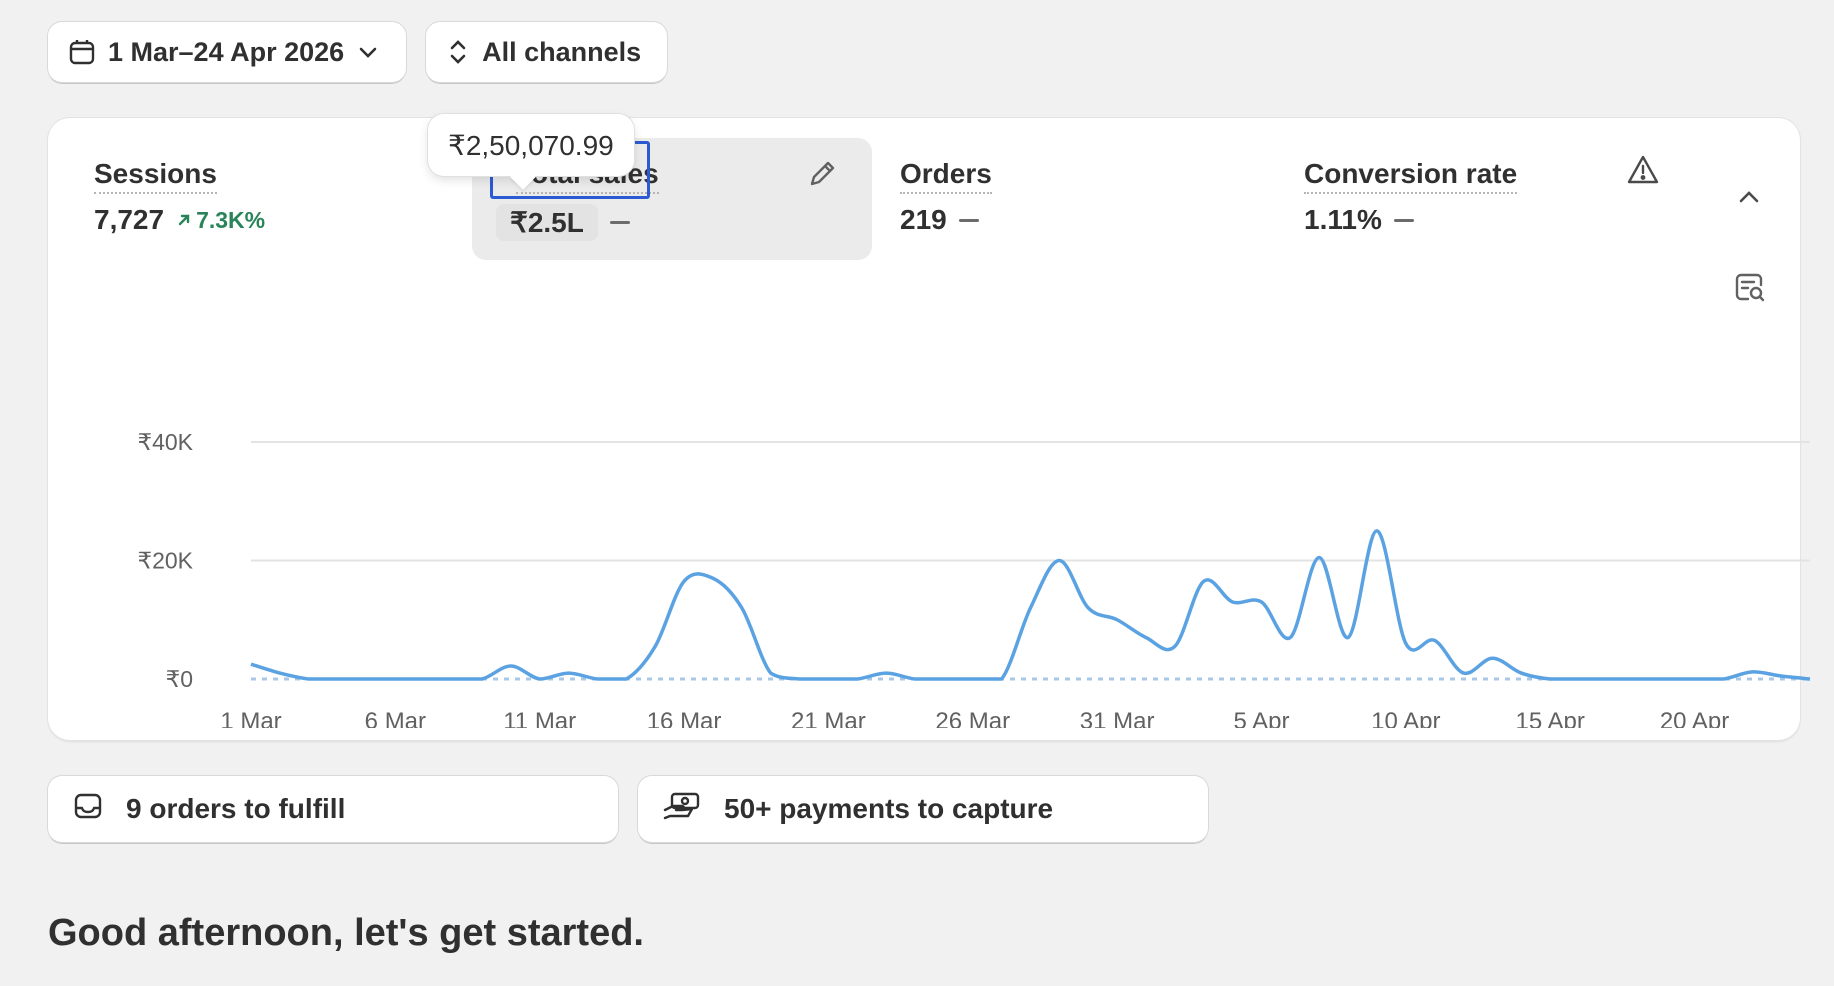 This screenshot has width=1834, height=986. I want to click on metric-value: 219, so click(923, 219).